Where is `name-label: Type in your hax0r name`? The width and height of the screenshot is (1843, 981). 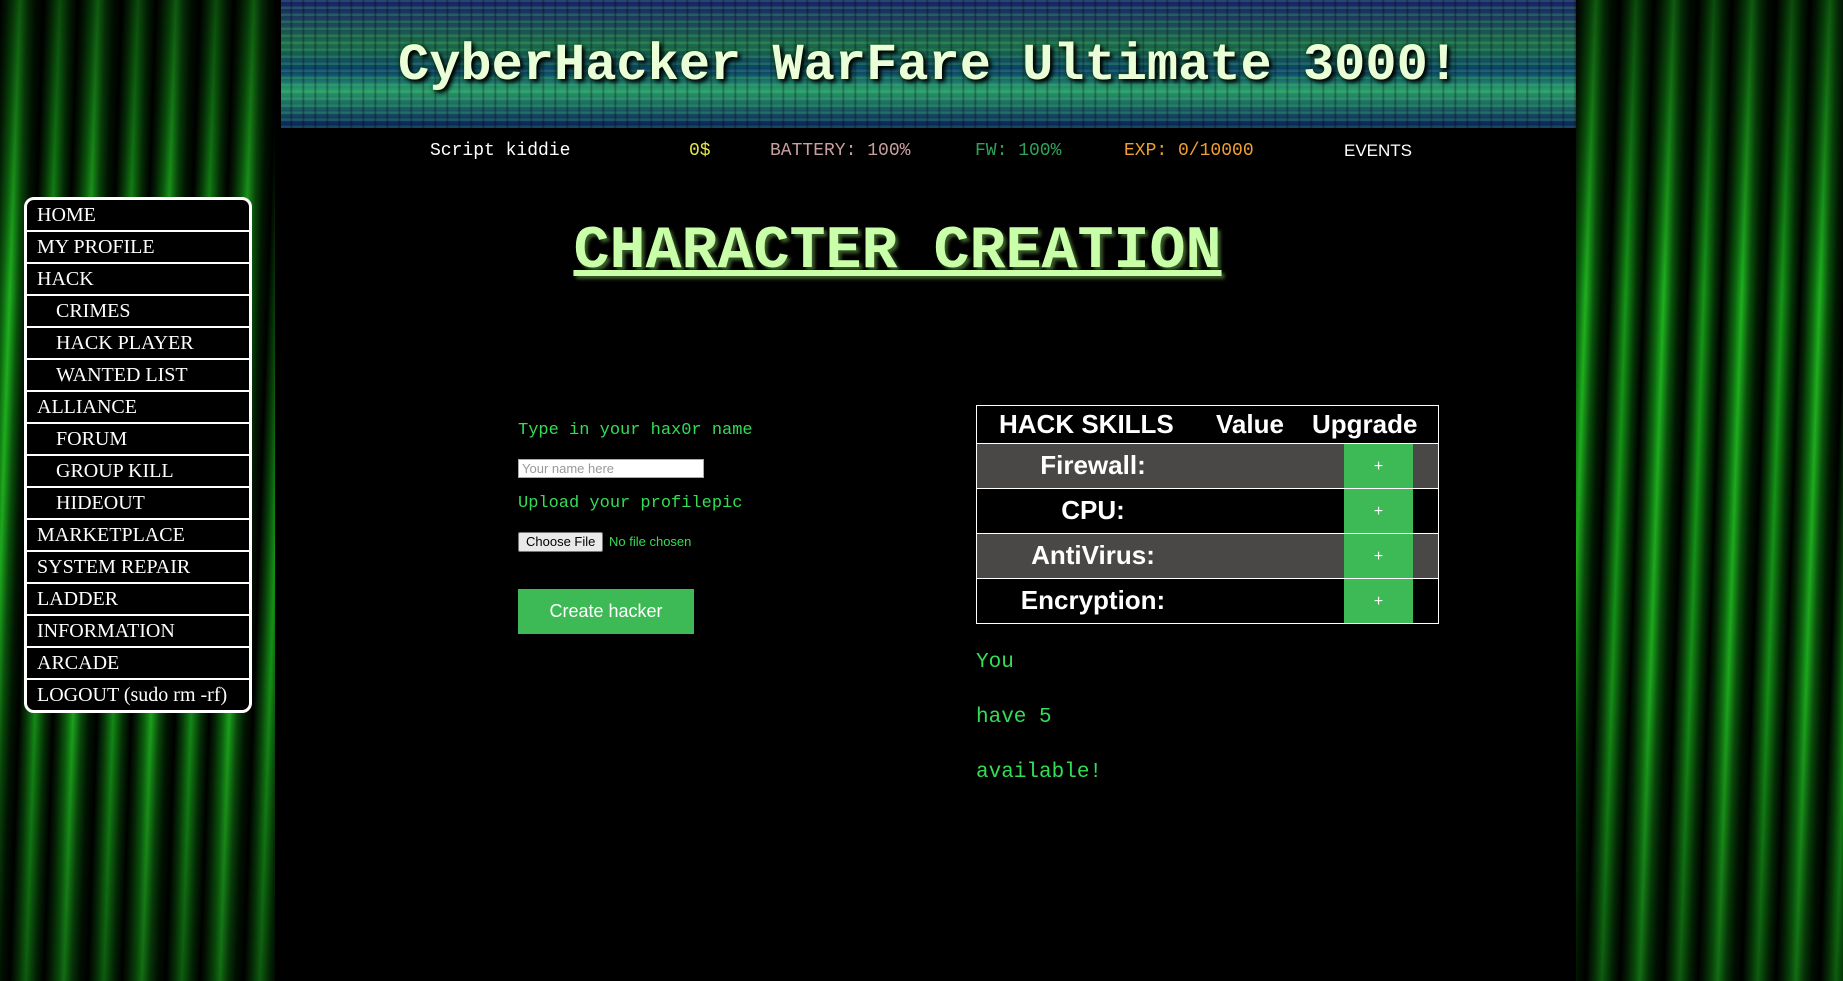
name-label: Type in your hax0r name is located at coordinates (635, 430).